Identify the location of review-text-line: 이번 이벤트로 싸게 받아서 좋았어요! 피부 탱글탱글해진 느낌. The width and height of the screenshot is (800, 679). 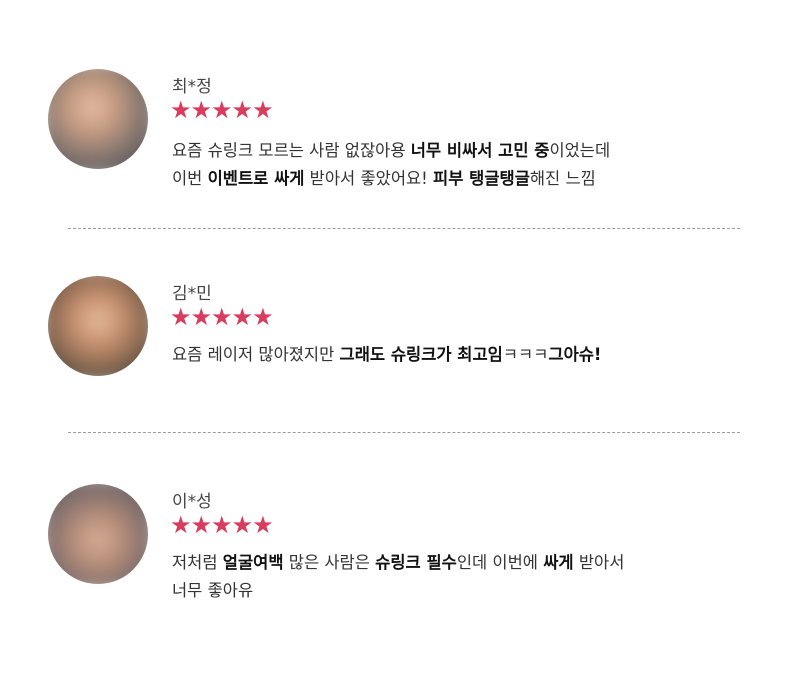
(391, 179).